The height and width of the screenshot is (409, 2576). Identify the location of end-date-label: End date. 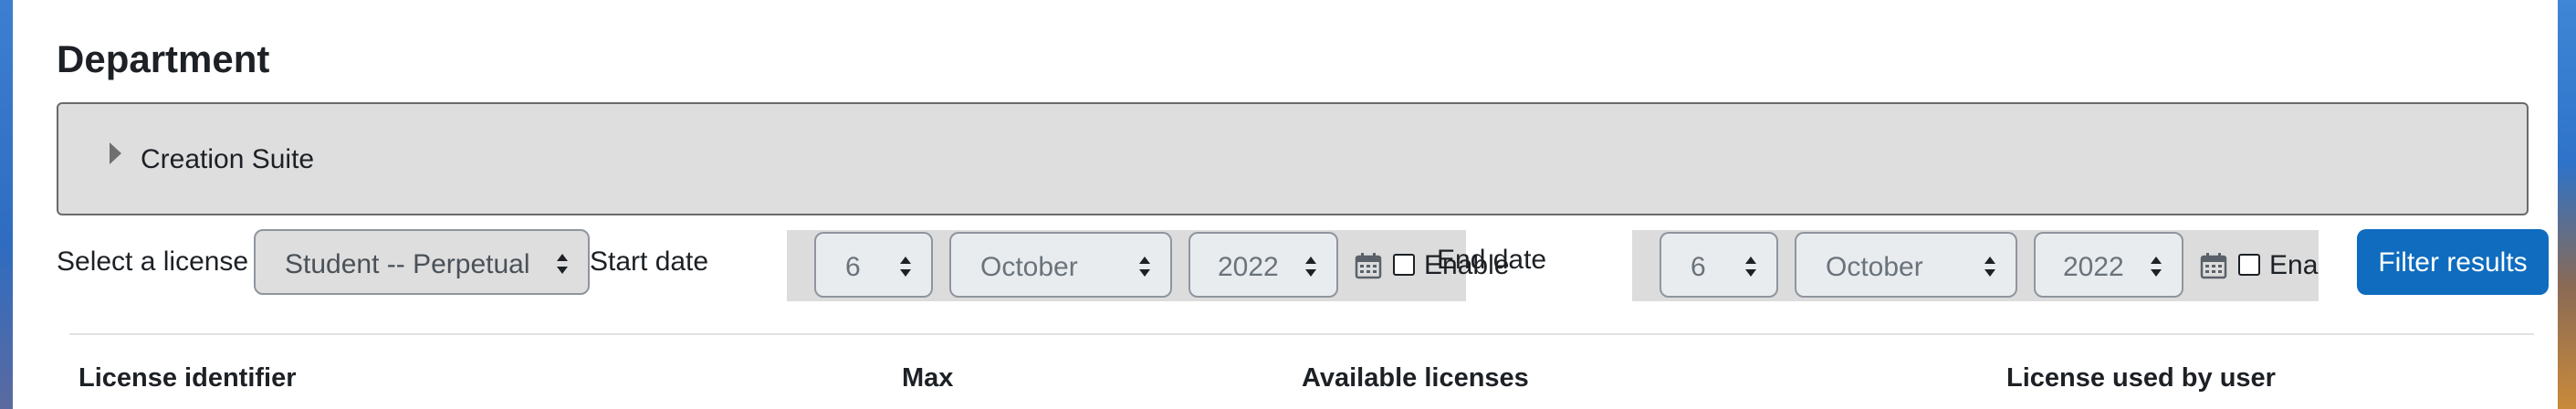
(1492, 260).